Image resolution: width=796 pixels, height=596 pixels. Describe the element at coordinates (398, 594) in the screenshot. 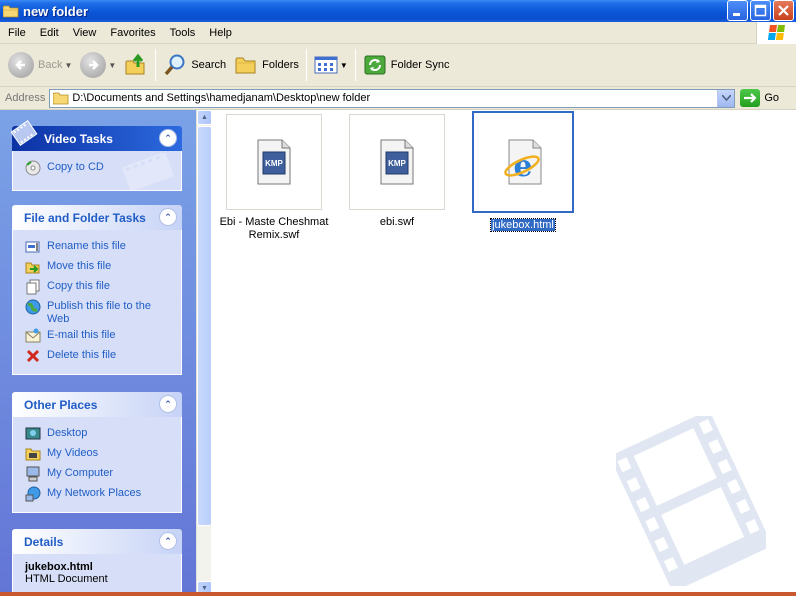

I see `taskbar-edge` at that location.